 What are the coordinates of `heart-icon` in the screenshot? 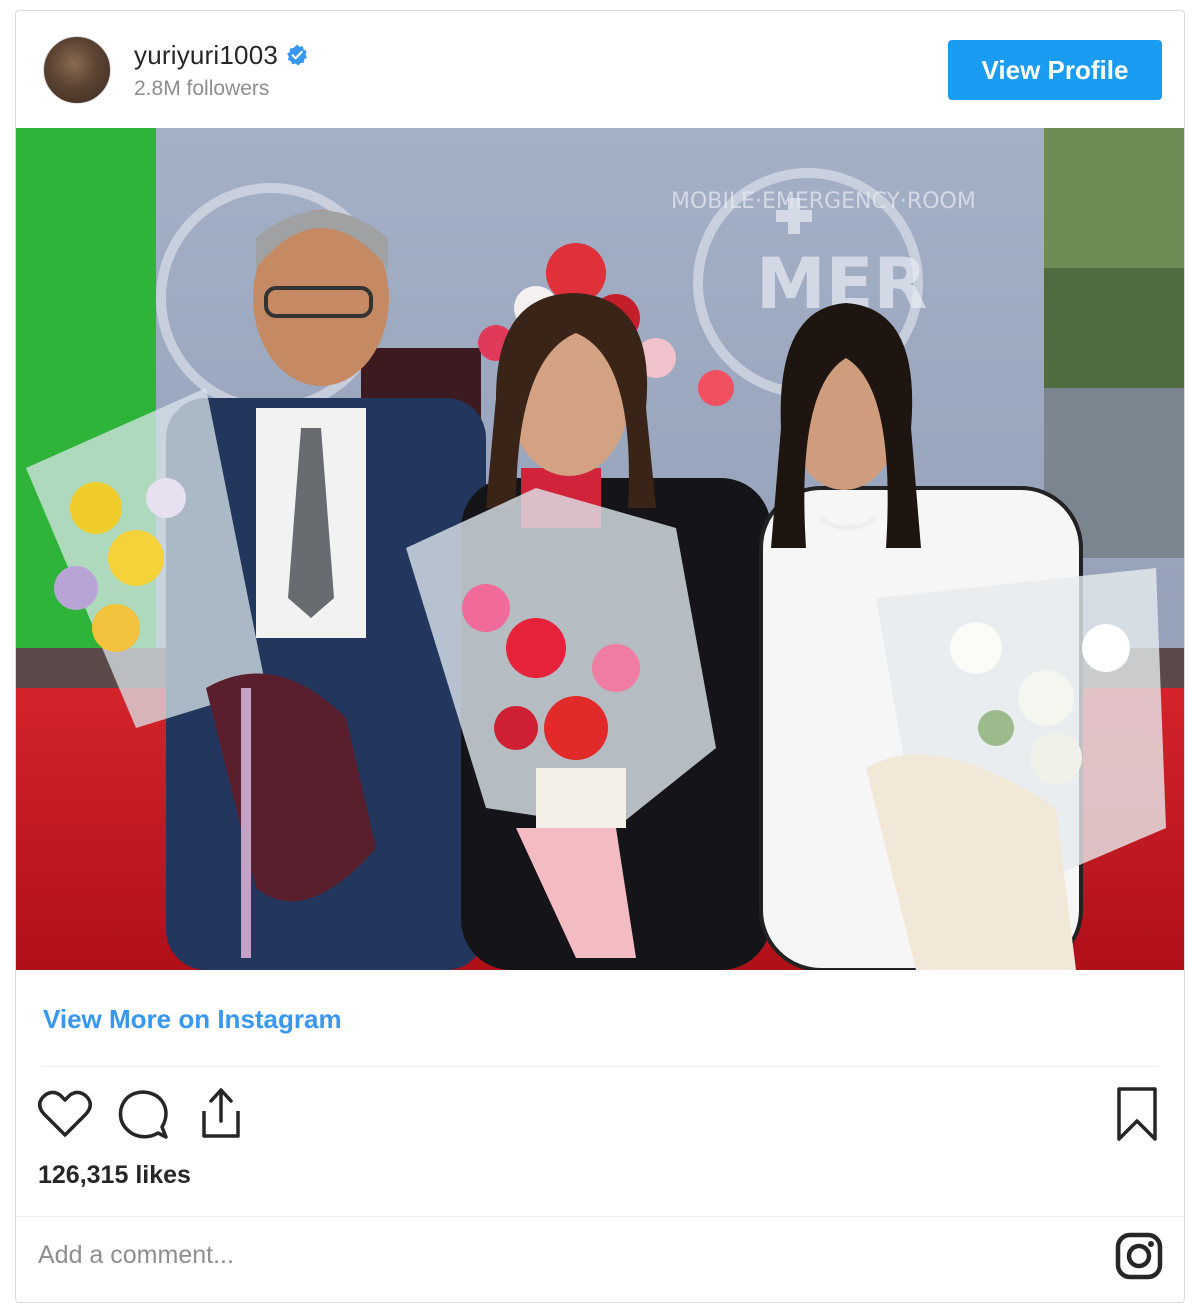 It's located at (65, 1114).